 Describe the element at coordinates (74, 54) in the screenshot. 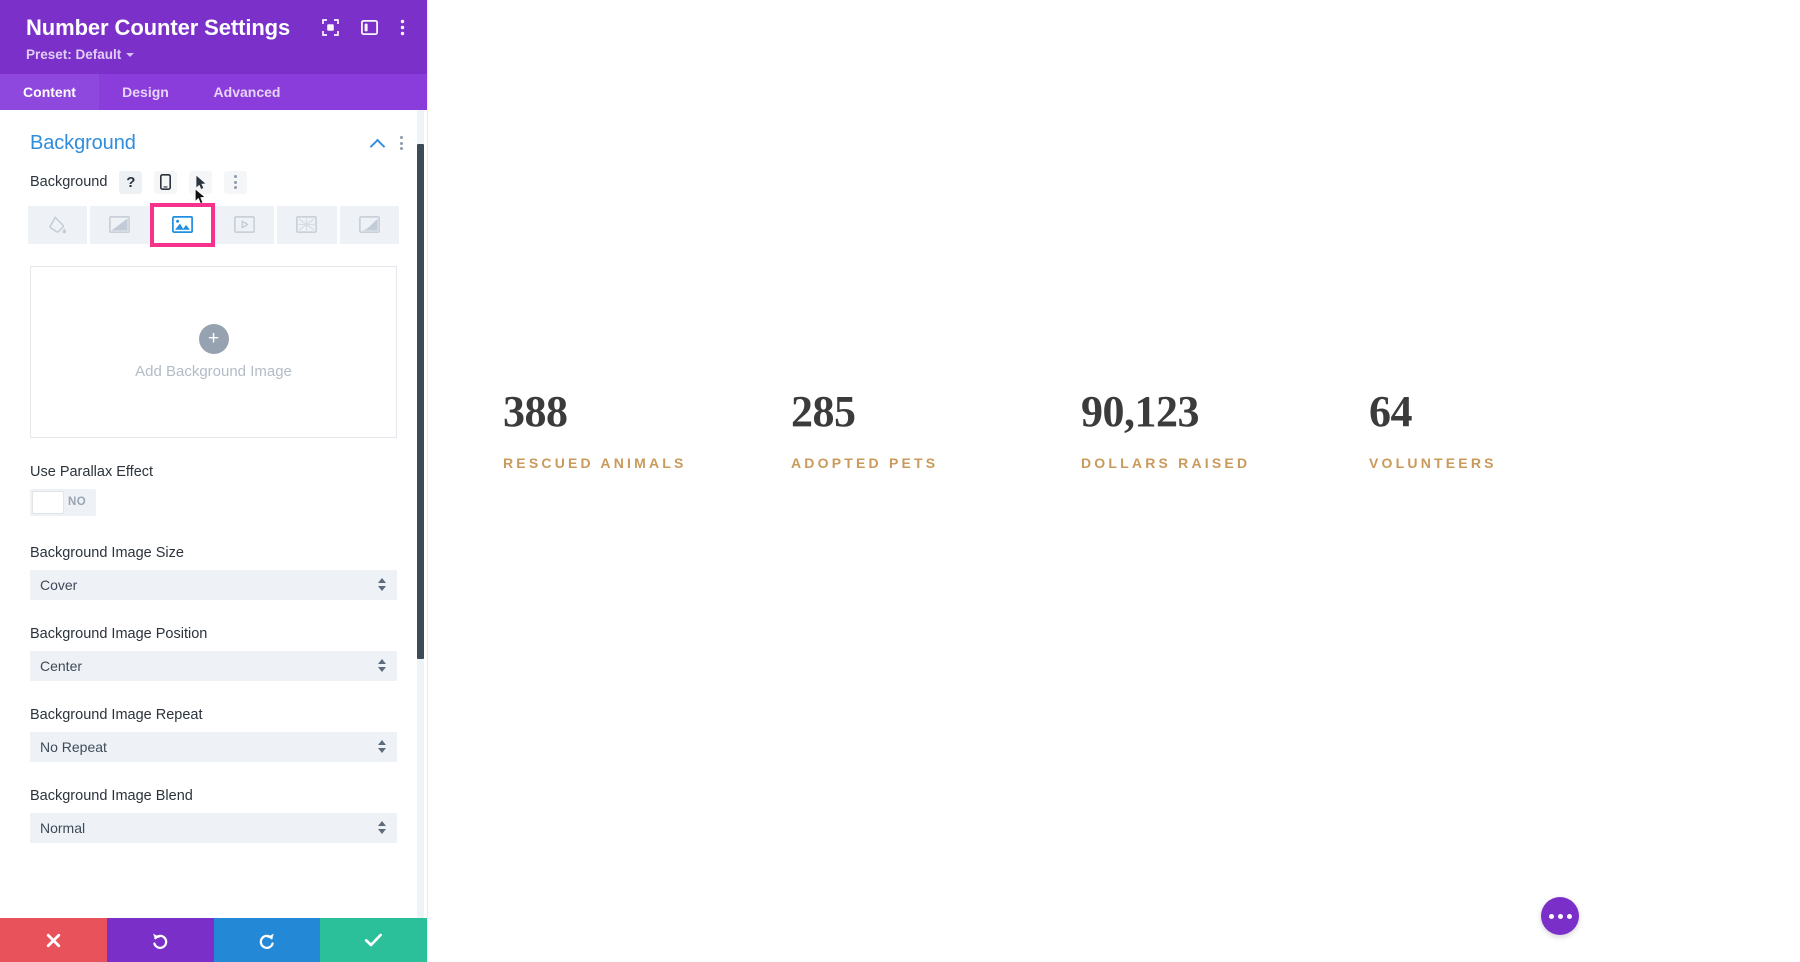

I see `preset-label: Preset: Default` at that location.